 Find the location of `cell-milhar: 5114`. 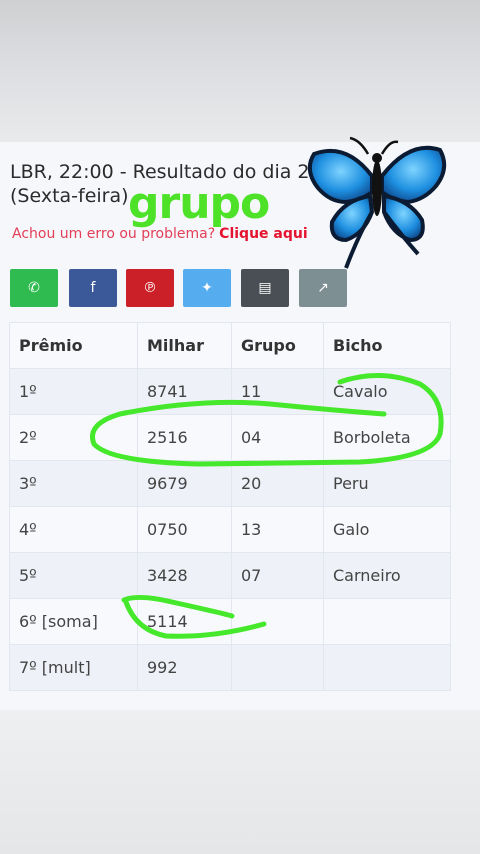

cell-milhar: 5114 is located at coordinates (184, 621).